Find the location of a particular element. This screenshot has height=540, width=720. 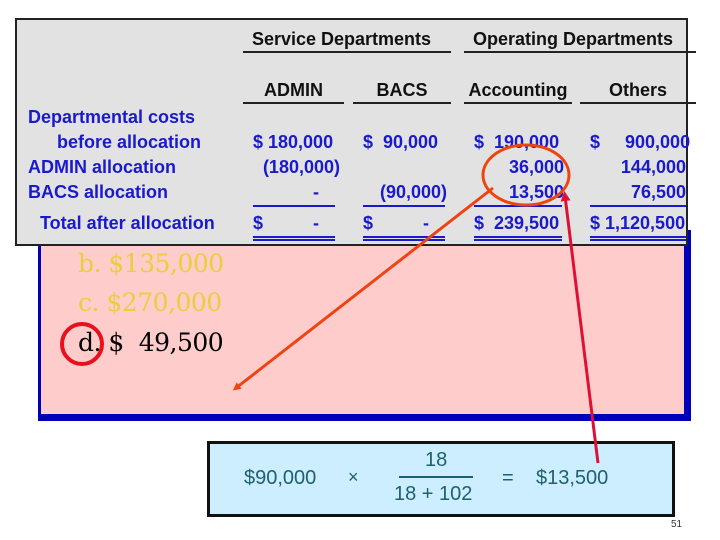

highlight-ellipse is located at coordinates (526, 175).